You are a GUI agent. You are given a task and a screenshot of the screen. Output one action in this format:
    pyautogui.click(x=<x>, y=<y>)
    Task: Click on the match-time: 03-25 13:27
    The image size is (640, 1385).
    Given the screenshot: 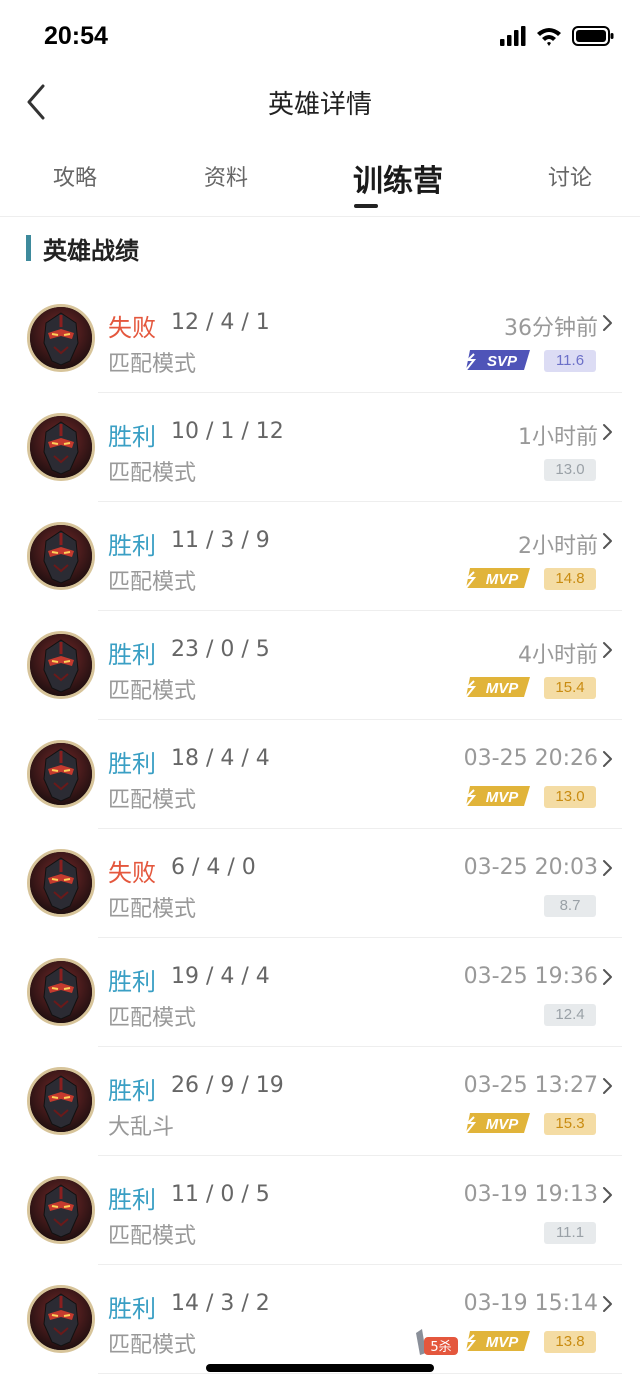 What is the action you would take?
    pyautogui.click(x=530, y=1085)
    